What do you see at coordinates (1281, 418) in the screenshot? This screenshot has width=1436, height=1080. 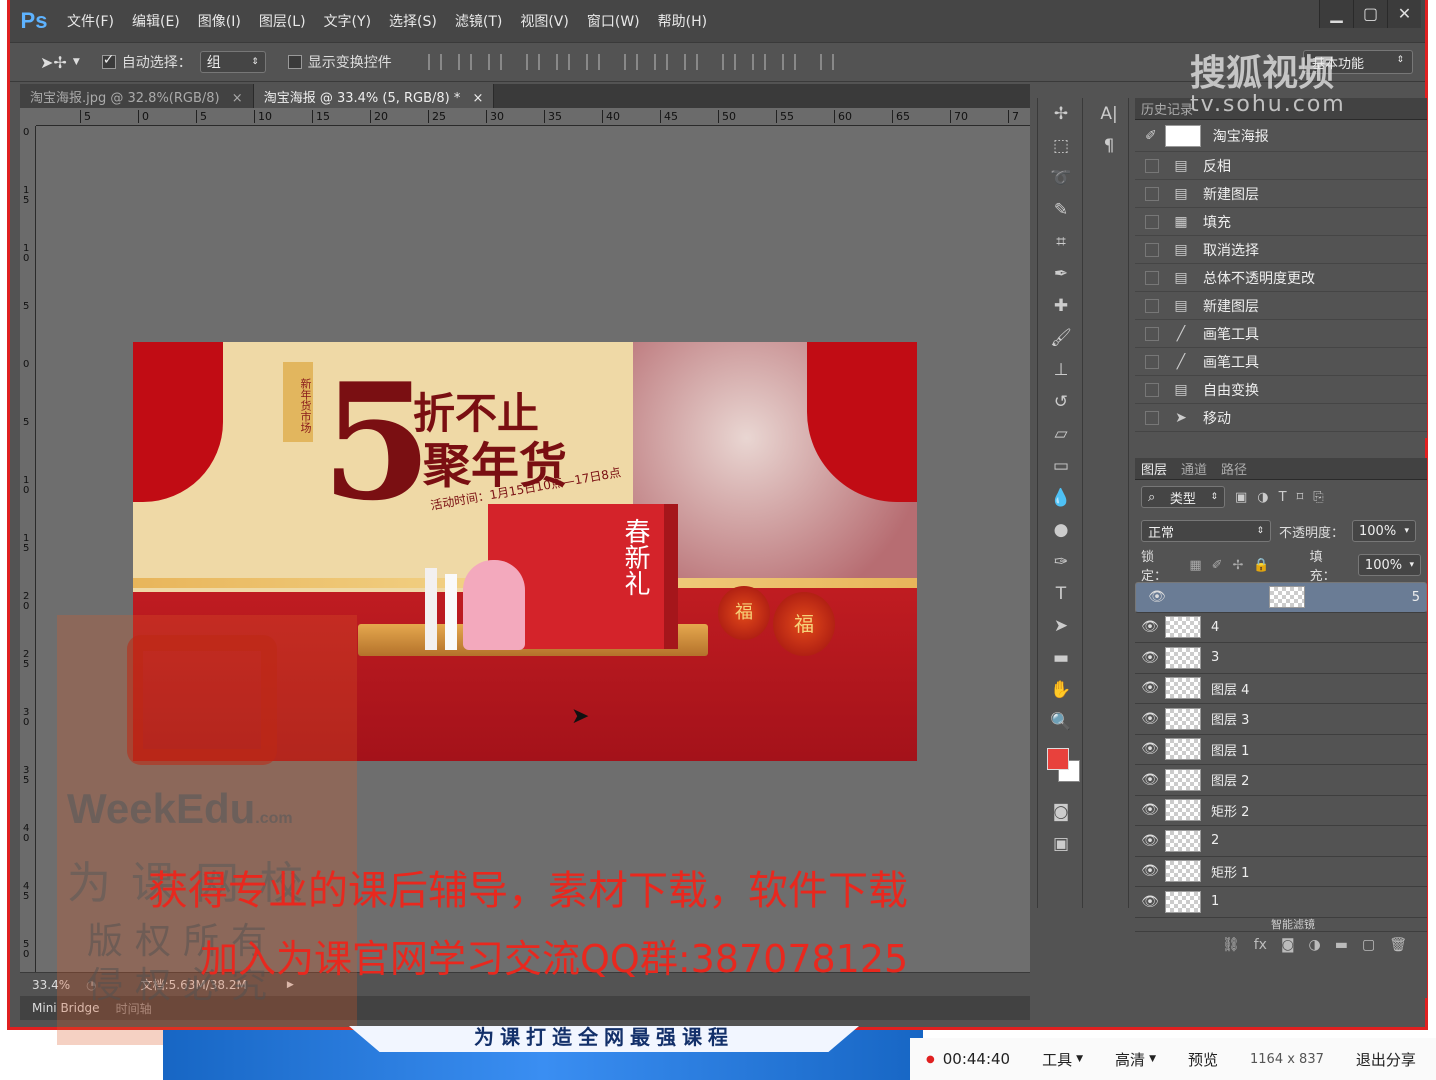 I see `history-item: ➤ 移动` at bounding box center [1281, 418].